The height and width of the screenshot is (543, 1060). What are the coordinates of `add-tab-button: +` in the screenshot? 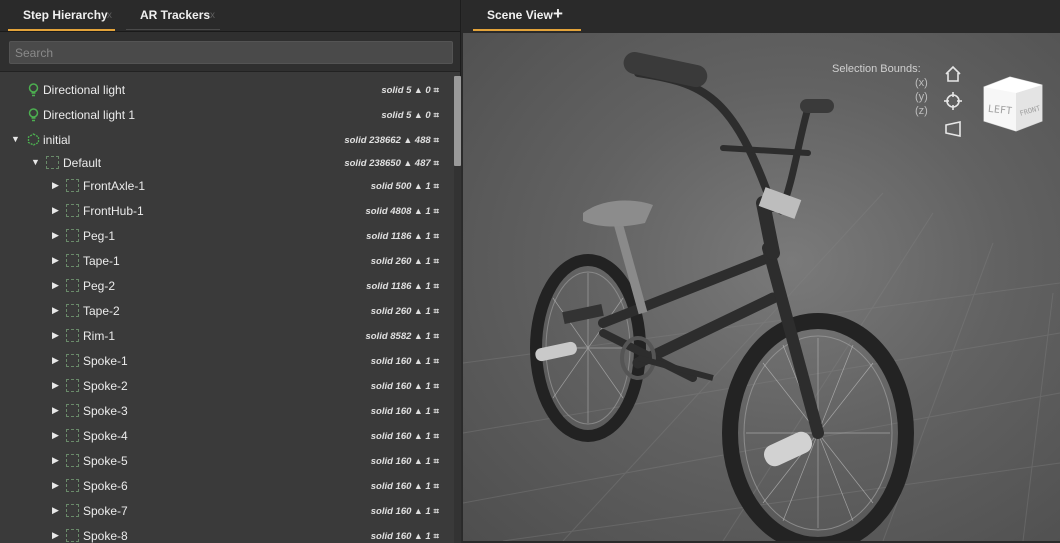 It's located at (558, 14).